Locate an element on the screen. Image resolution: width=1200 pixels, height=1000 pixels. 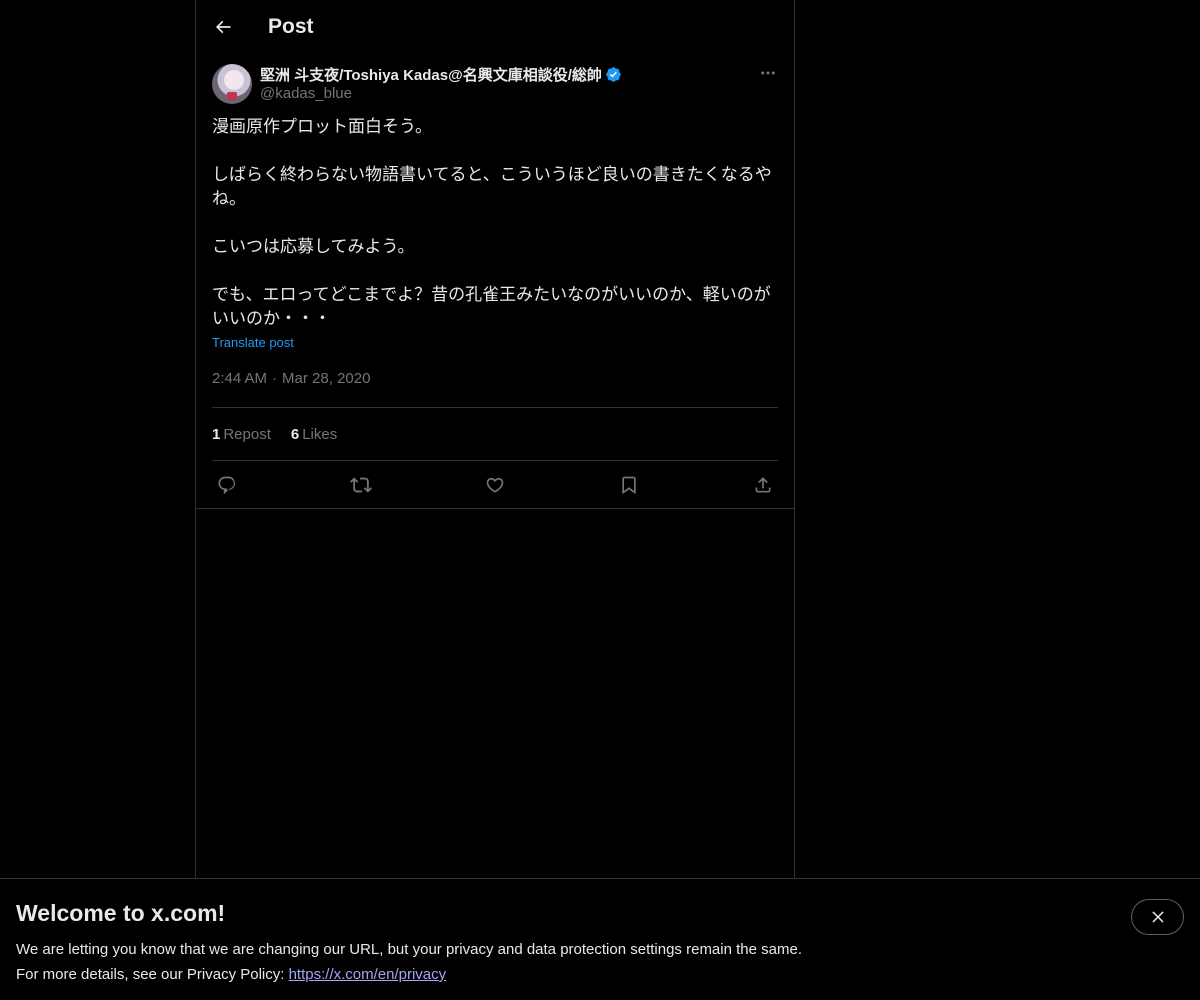
close-icon is located at coordinates (1157, 917).